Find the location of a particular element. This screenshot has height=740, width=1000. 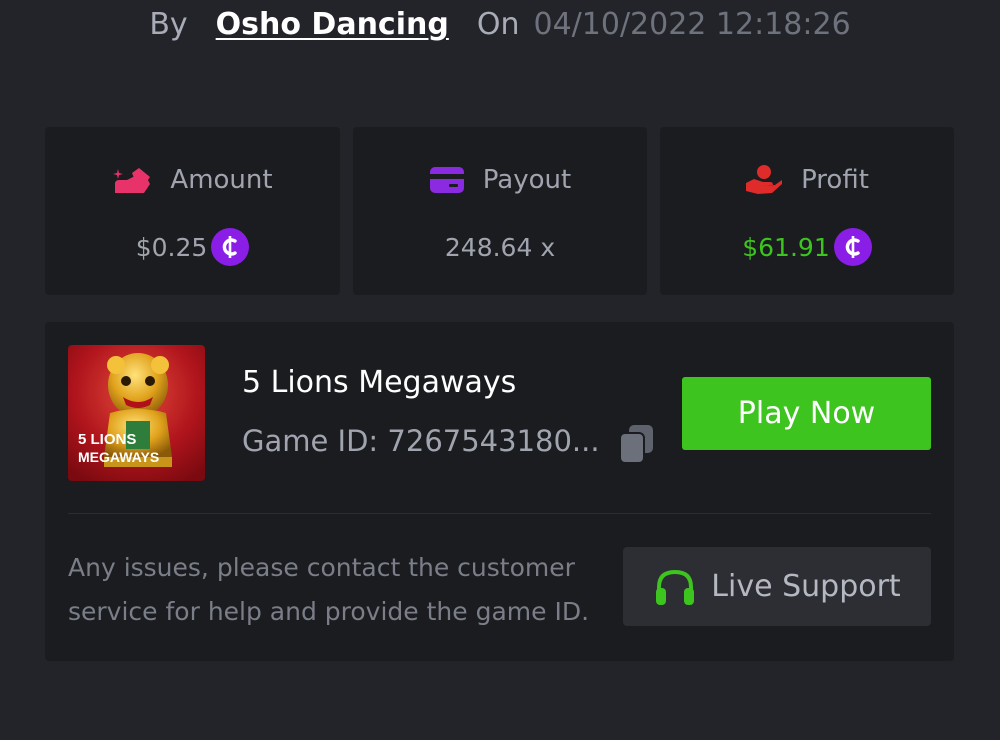

game-title: 5 Lions Megaways is located at coordinates (379, 382).